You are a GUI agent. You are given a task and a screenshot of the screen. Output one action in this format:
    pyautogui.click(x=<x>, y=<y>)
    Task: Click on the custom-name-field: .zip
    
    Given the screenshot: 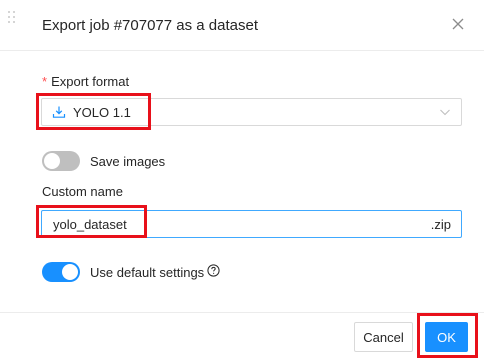 What is the action you would take?
    pyautogui.click(x=251, y=224)
    